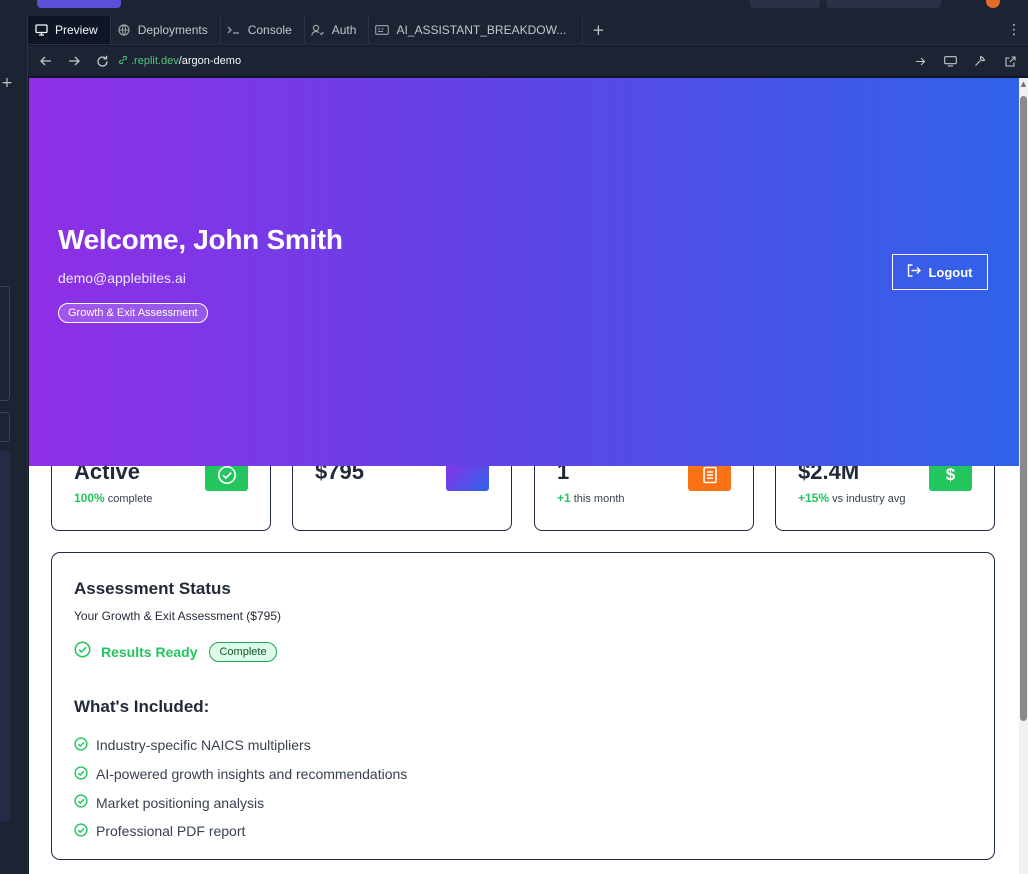 This screenshot has height=874, width=1028. I want to click on user-email: demo@applebites.ai, so click(122, 278).